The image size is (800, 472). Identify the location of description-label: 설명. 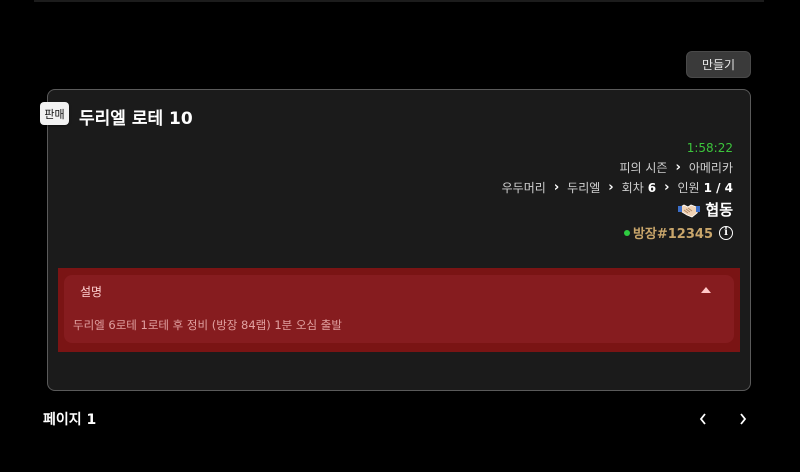
(91, 292).